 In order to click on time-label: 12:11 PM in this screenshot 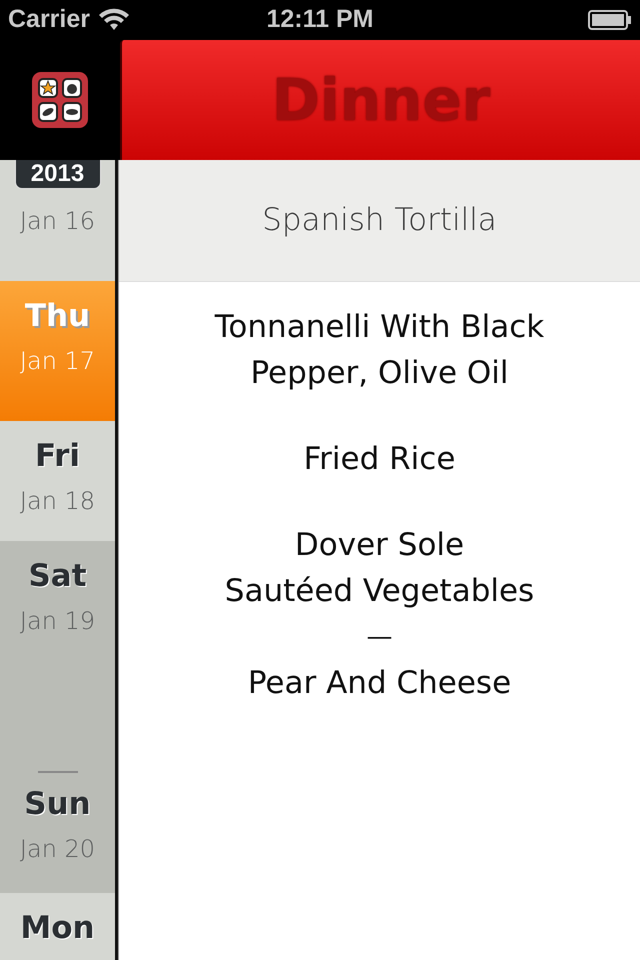, I will do `click(320, 20)`.